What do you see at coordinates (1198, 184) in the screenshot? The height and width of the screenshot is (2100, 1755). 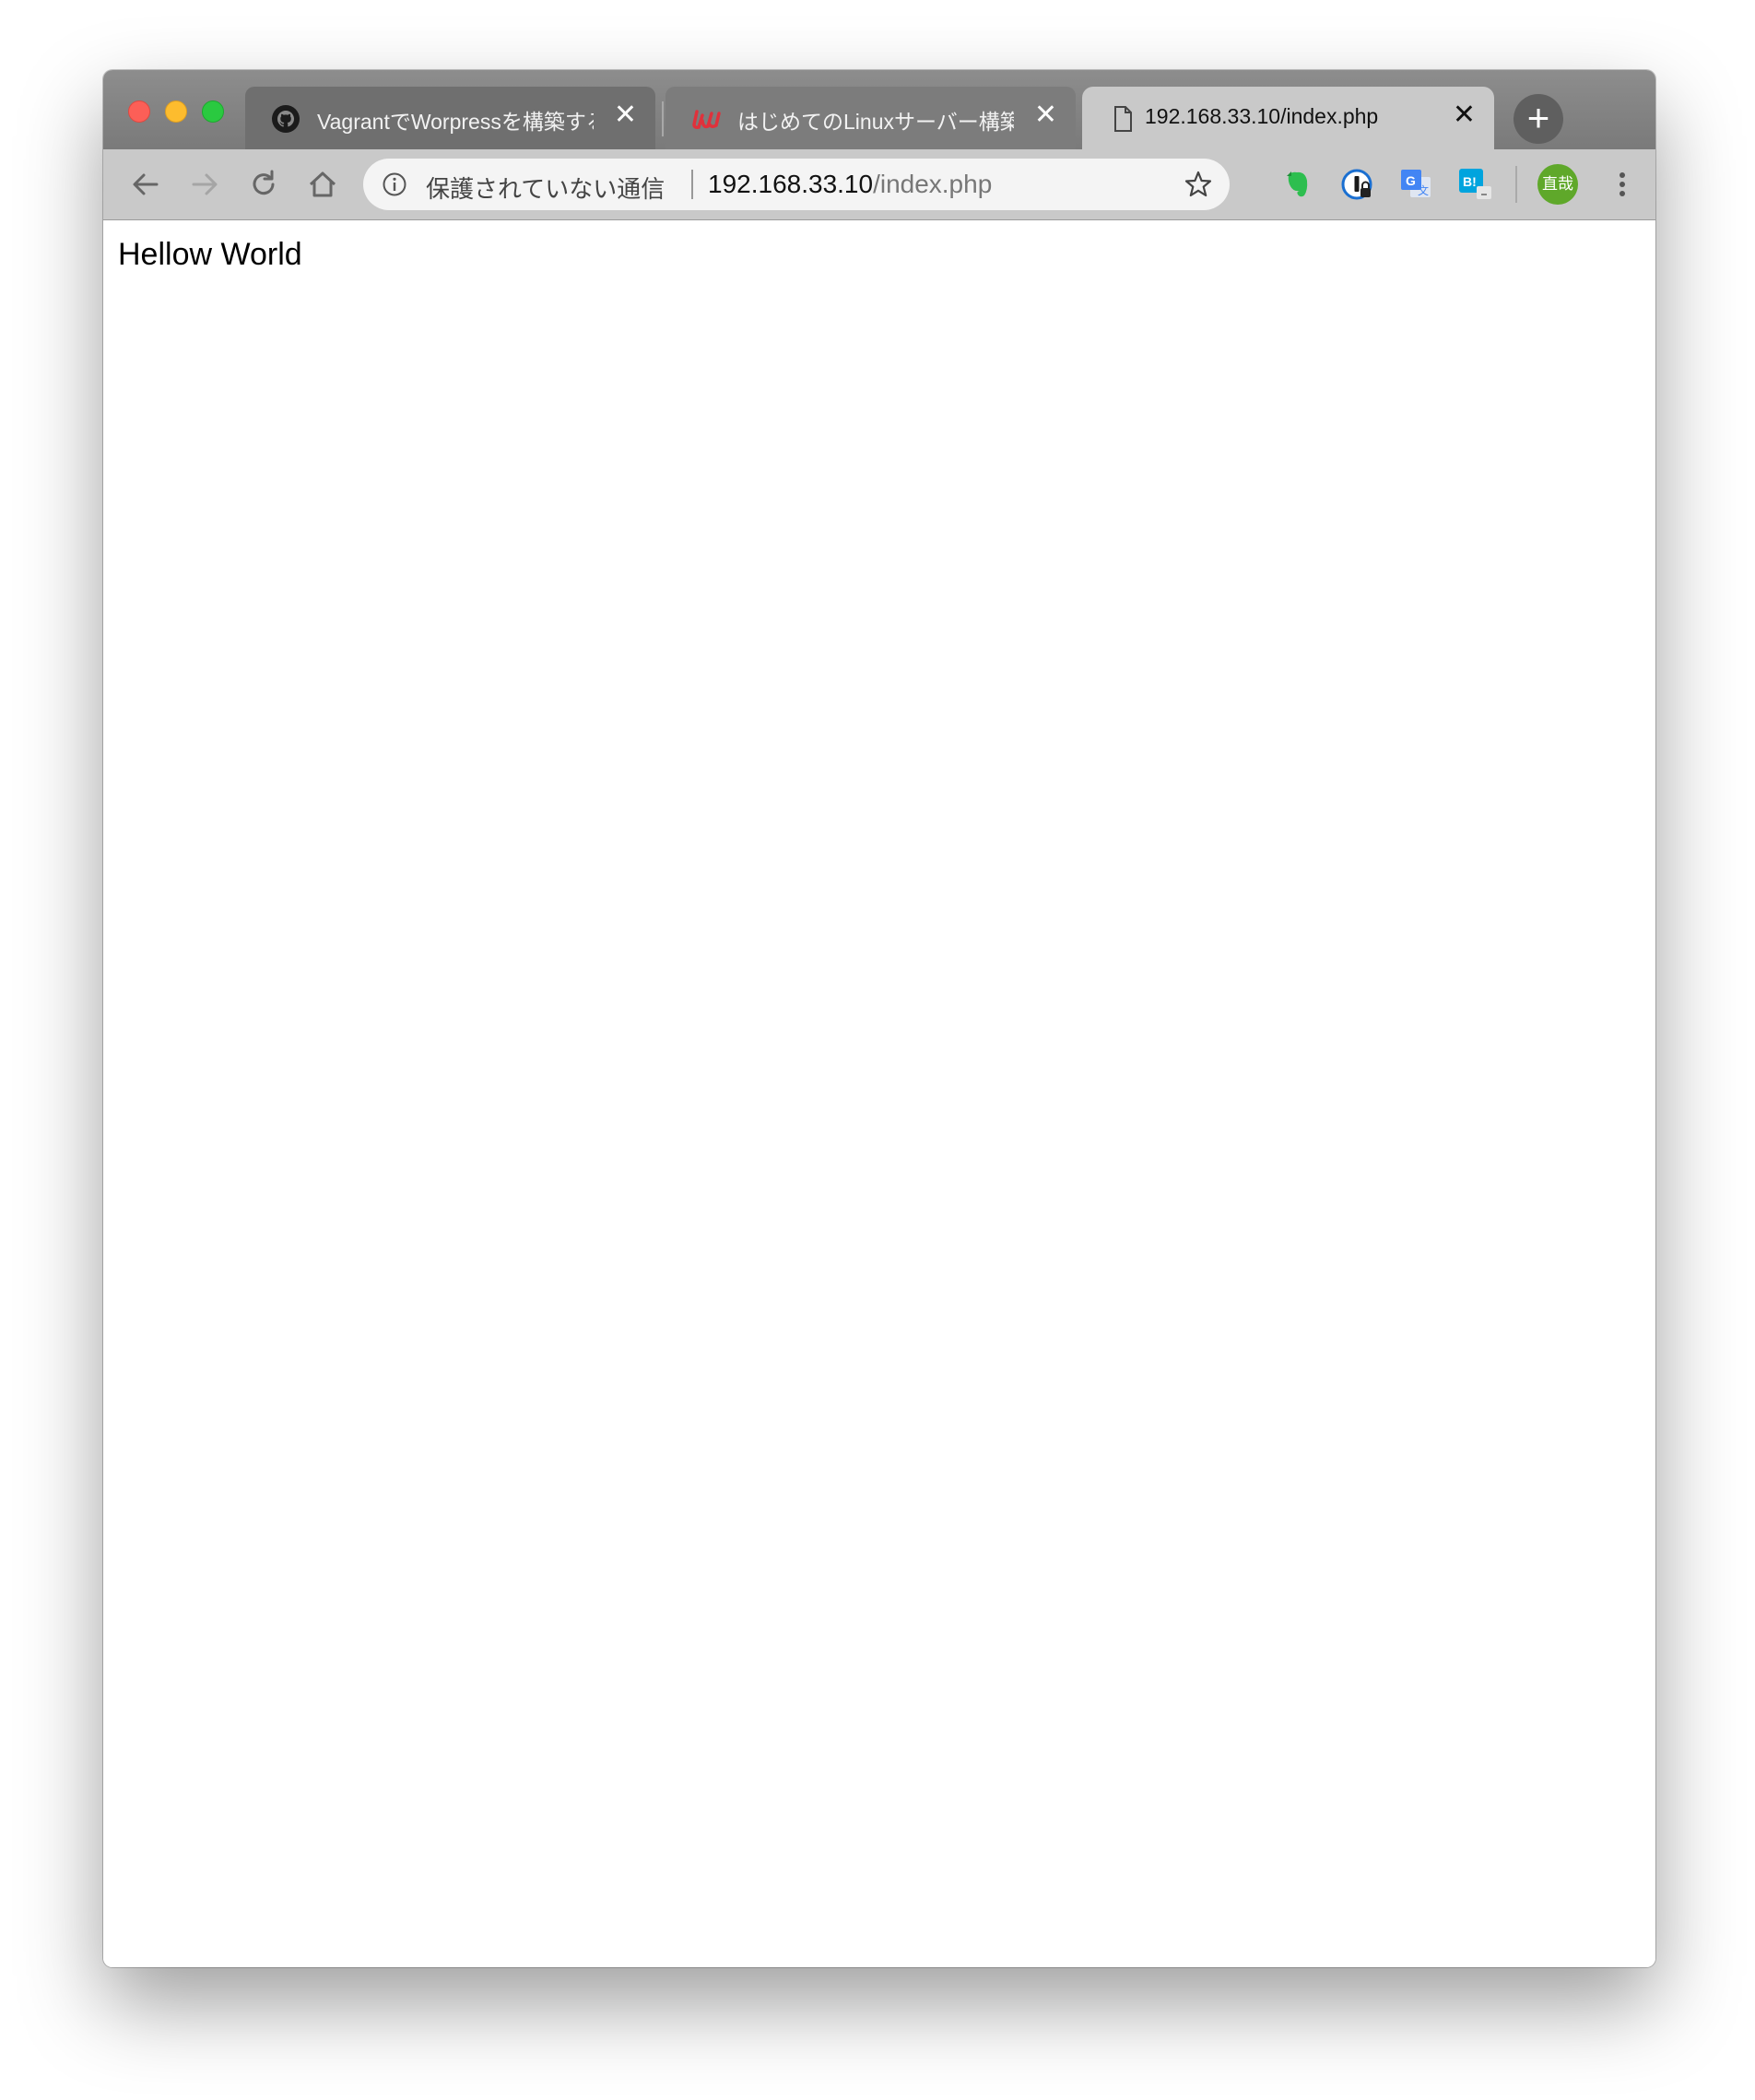 I see `bookmark-star-icon` at bounding box center [1198, 184].